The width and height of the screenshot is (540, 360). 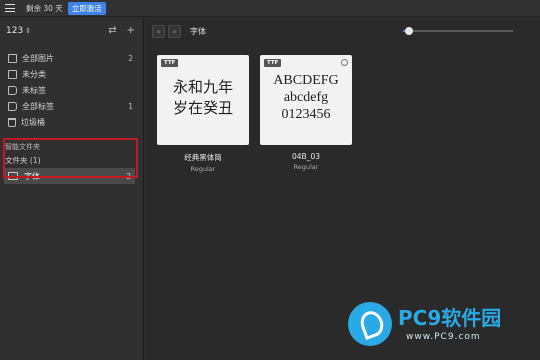 What do you see at coordinates (443, 337) in the screenshot?
I see `watermark-url: www.PC9.com` at bounding box center [443, 337].